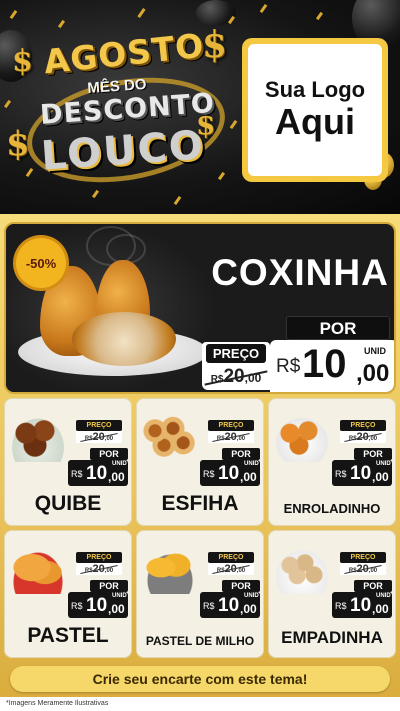 This screenshot has height=711, width=400. I want to click on product-name: ENROLADINHO, so click(332, 508).